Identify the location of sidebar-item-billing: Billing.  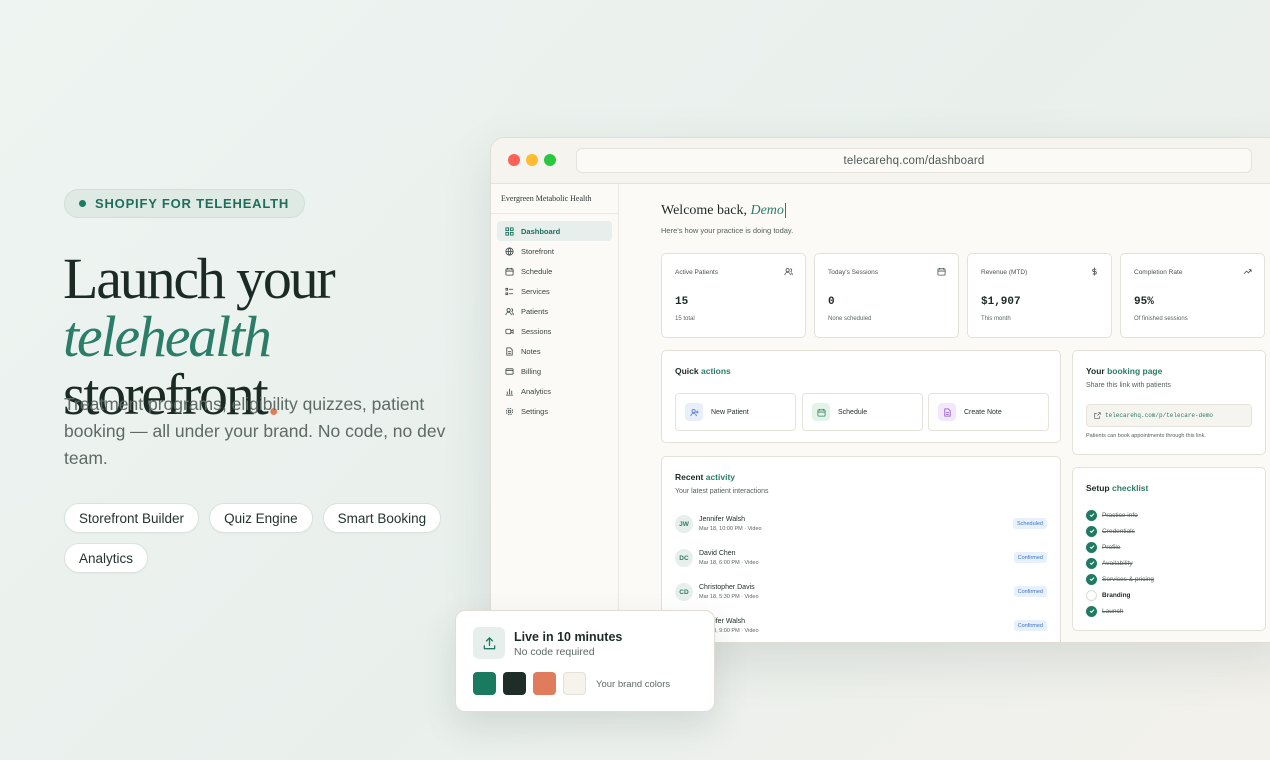
(554, 371).